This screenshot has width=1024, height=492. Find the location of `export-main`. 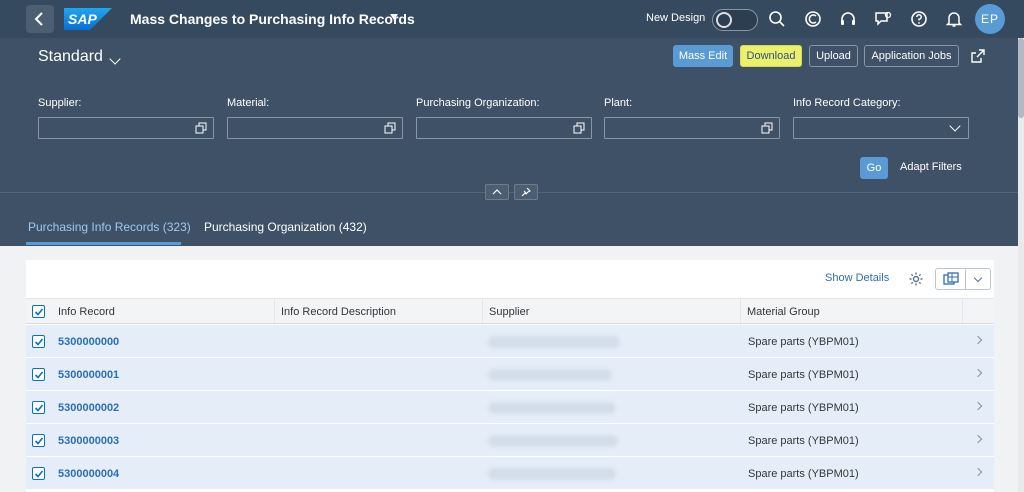

export-main is located at coordinates (951, 279).